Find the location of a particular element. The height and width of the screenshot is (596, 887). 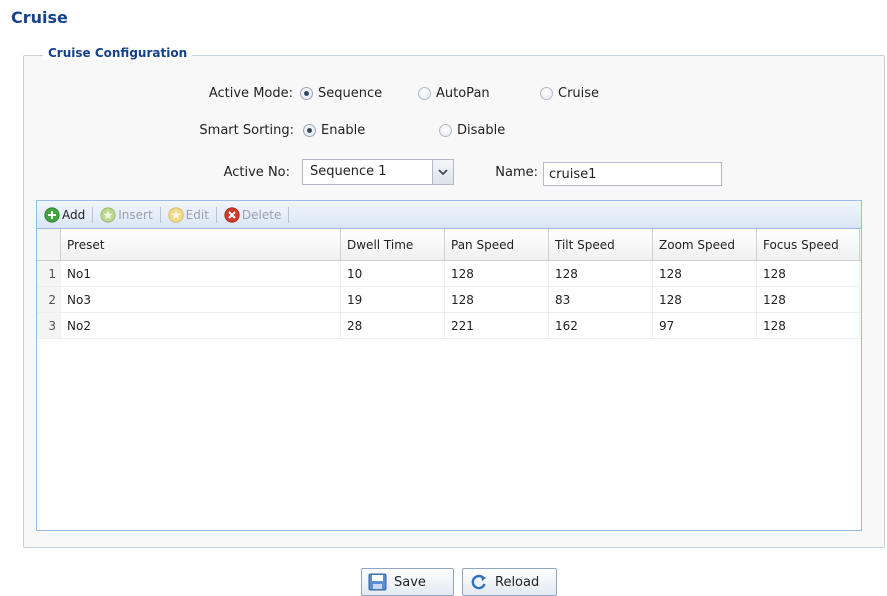

column-header-tilt-speed: Tilt Speed is located at coordinates (601, 244).